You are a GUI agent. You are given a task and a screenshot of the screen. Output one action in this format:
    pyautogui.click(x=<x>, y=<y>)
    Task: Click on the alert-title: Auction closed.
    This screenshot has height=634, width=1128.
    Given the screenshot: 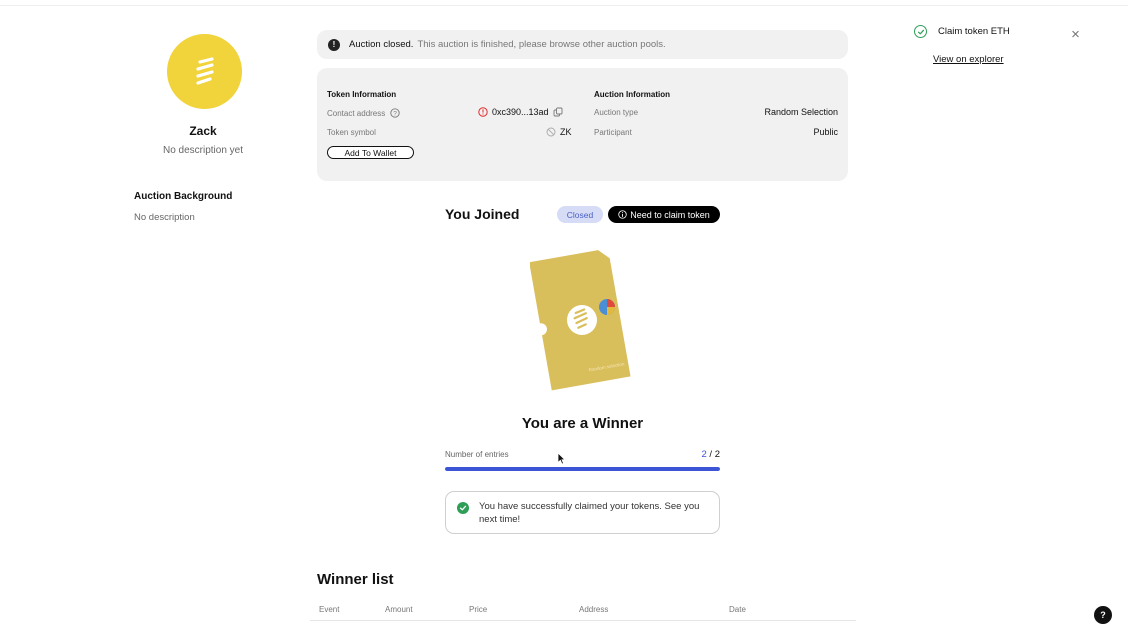 What is the action you would take?
    pyautogui.click(x=381, y=44)
    